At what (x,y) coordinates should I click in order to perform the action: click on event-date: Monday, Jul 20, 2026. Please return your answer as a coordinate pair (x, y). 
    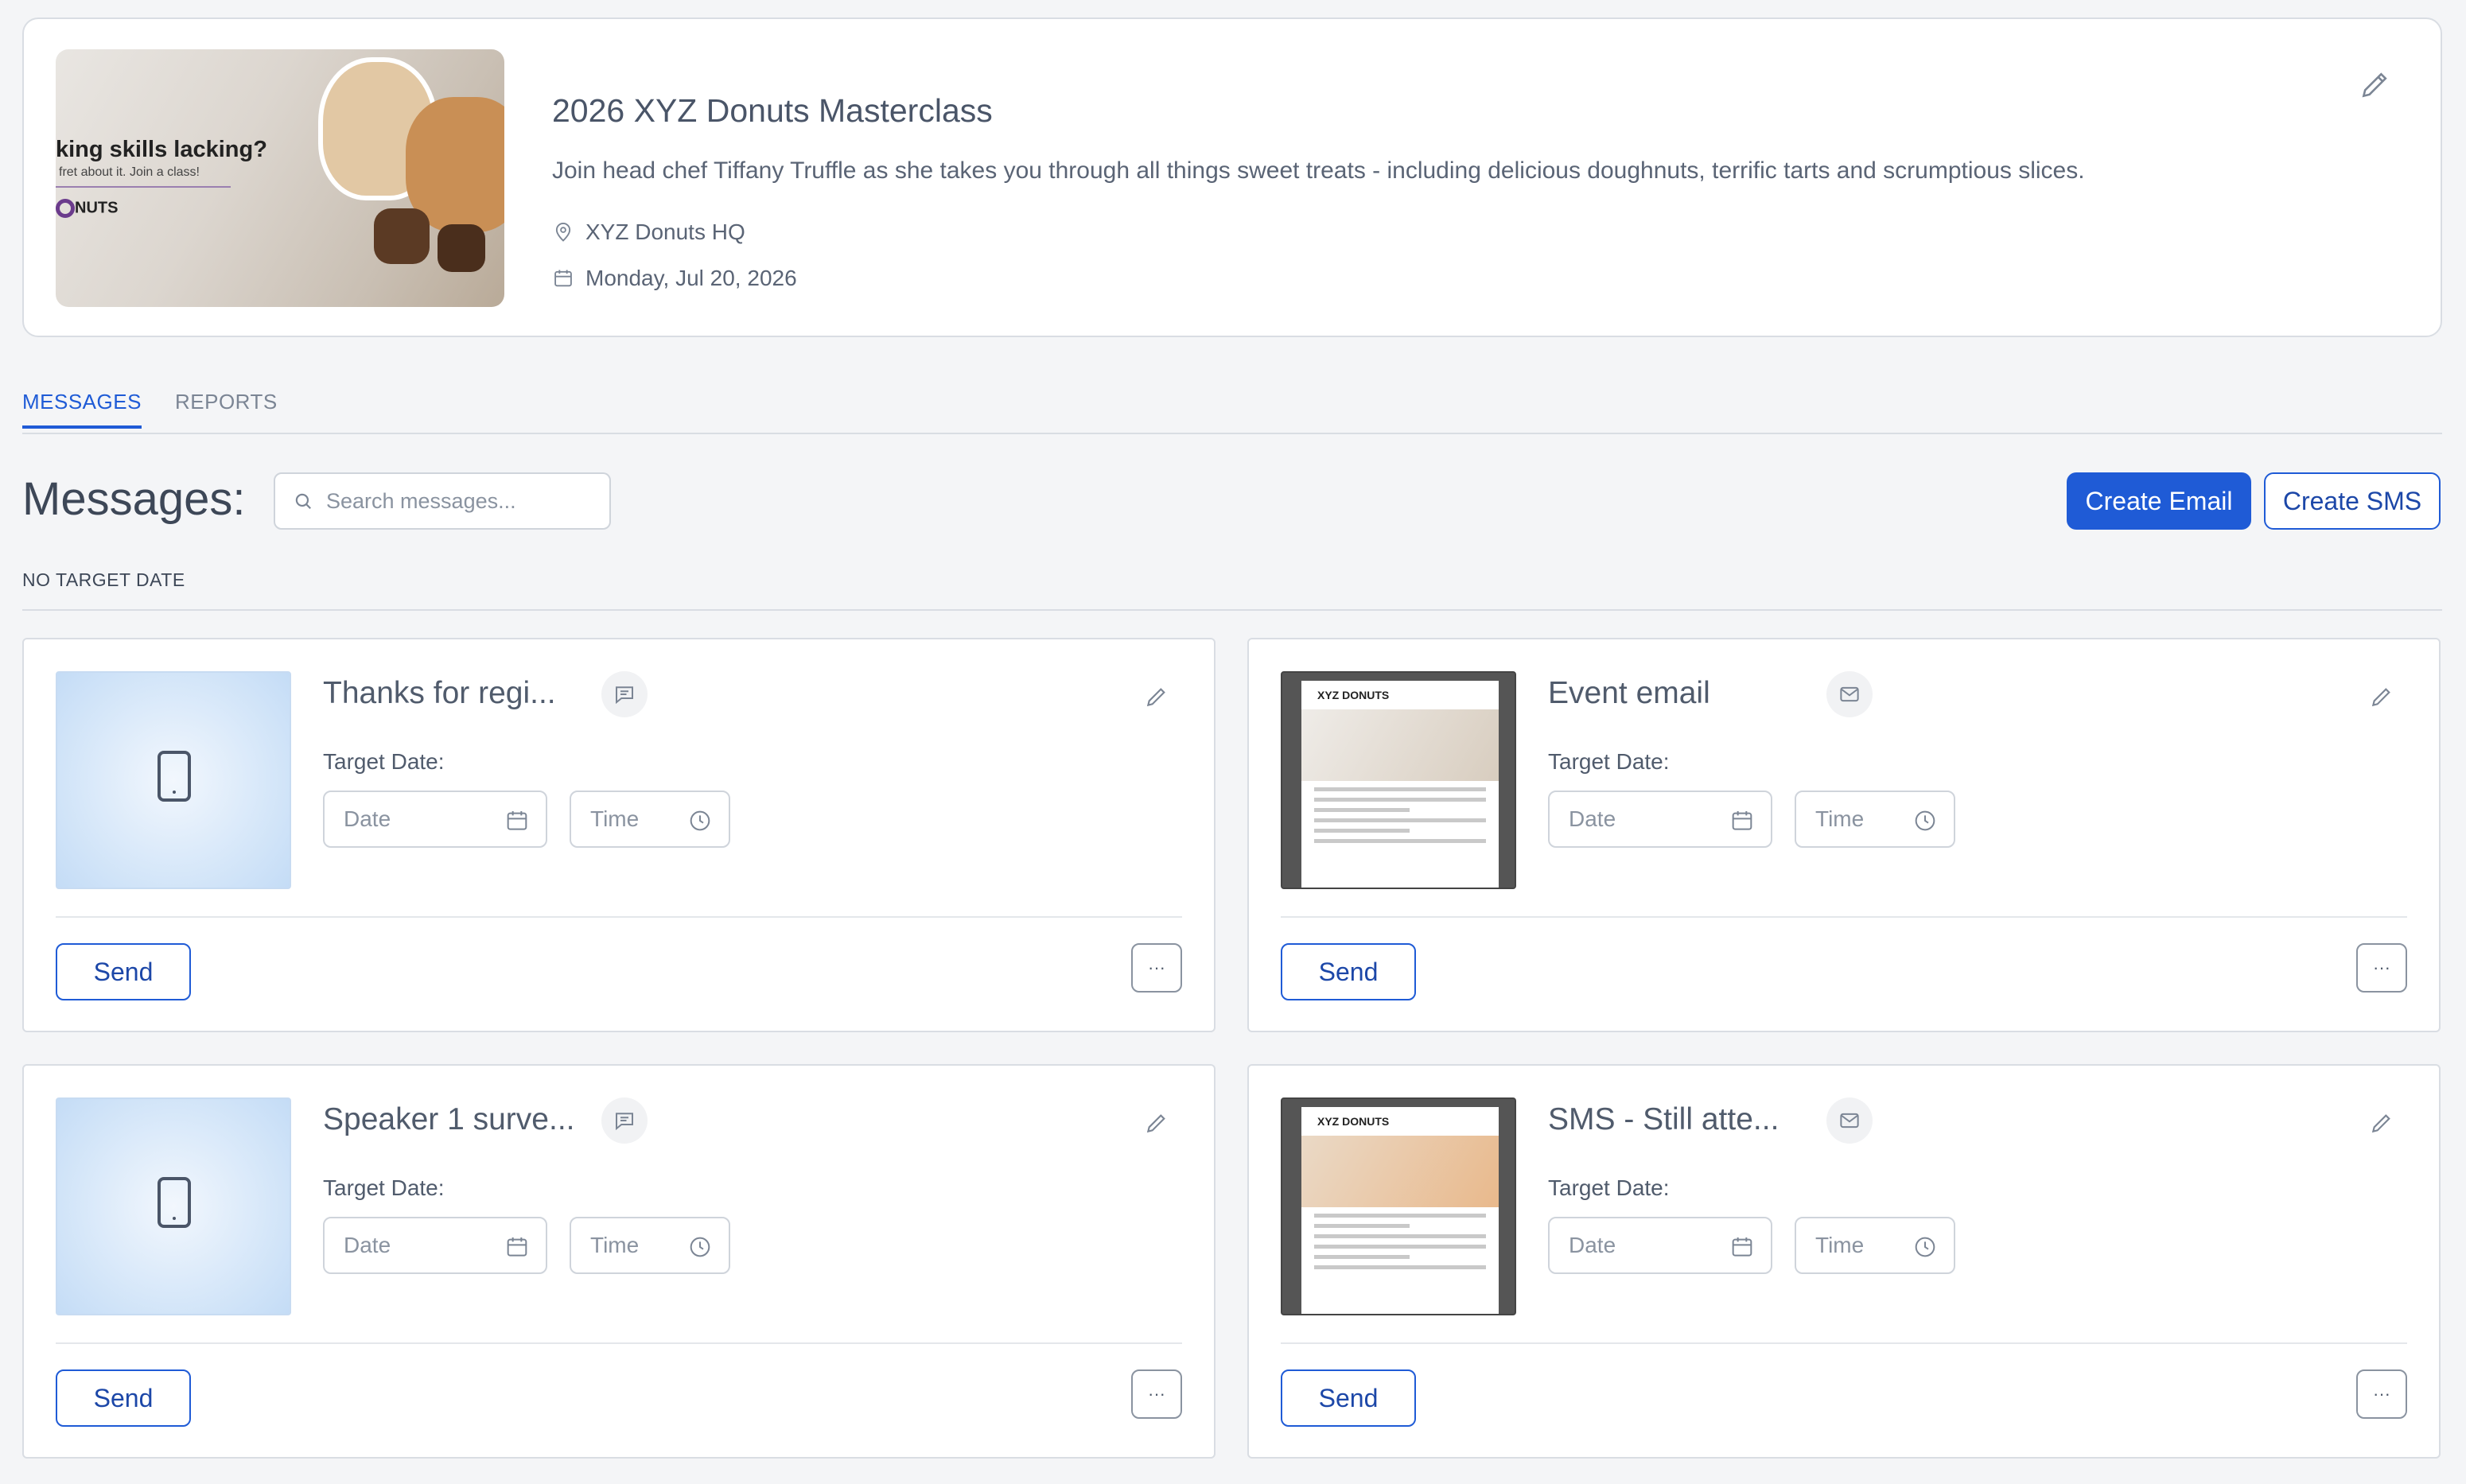
    Looking at the image, I should click on (675, 278).